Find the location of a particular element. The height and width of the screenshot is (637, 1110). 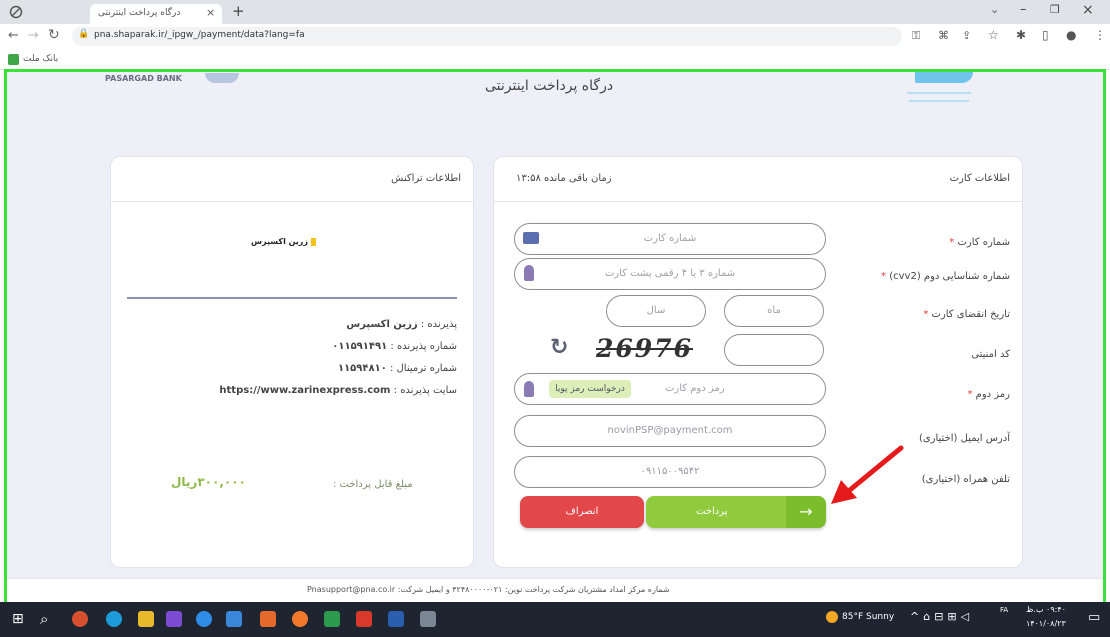

merchant-name-label: پذیرنده : is located at coordinates (438, 324).